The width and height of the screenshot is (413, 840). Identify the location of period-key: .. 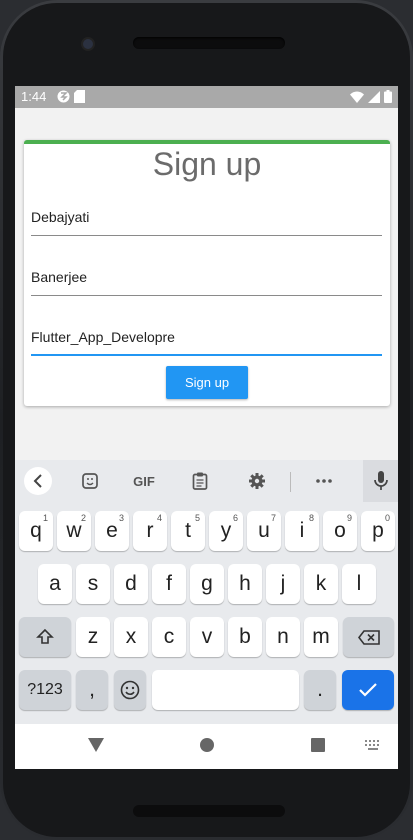
(320, 690).